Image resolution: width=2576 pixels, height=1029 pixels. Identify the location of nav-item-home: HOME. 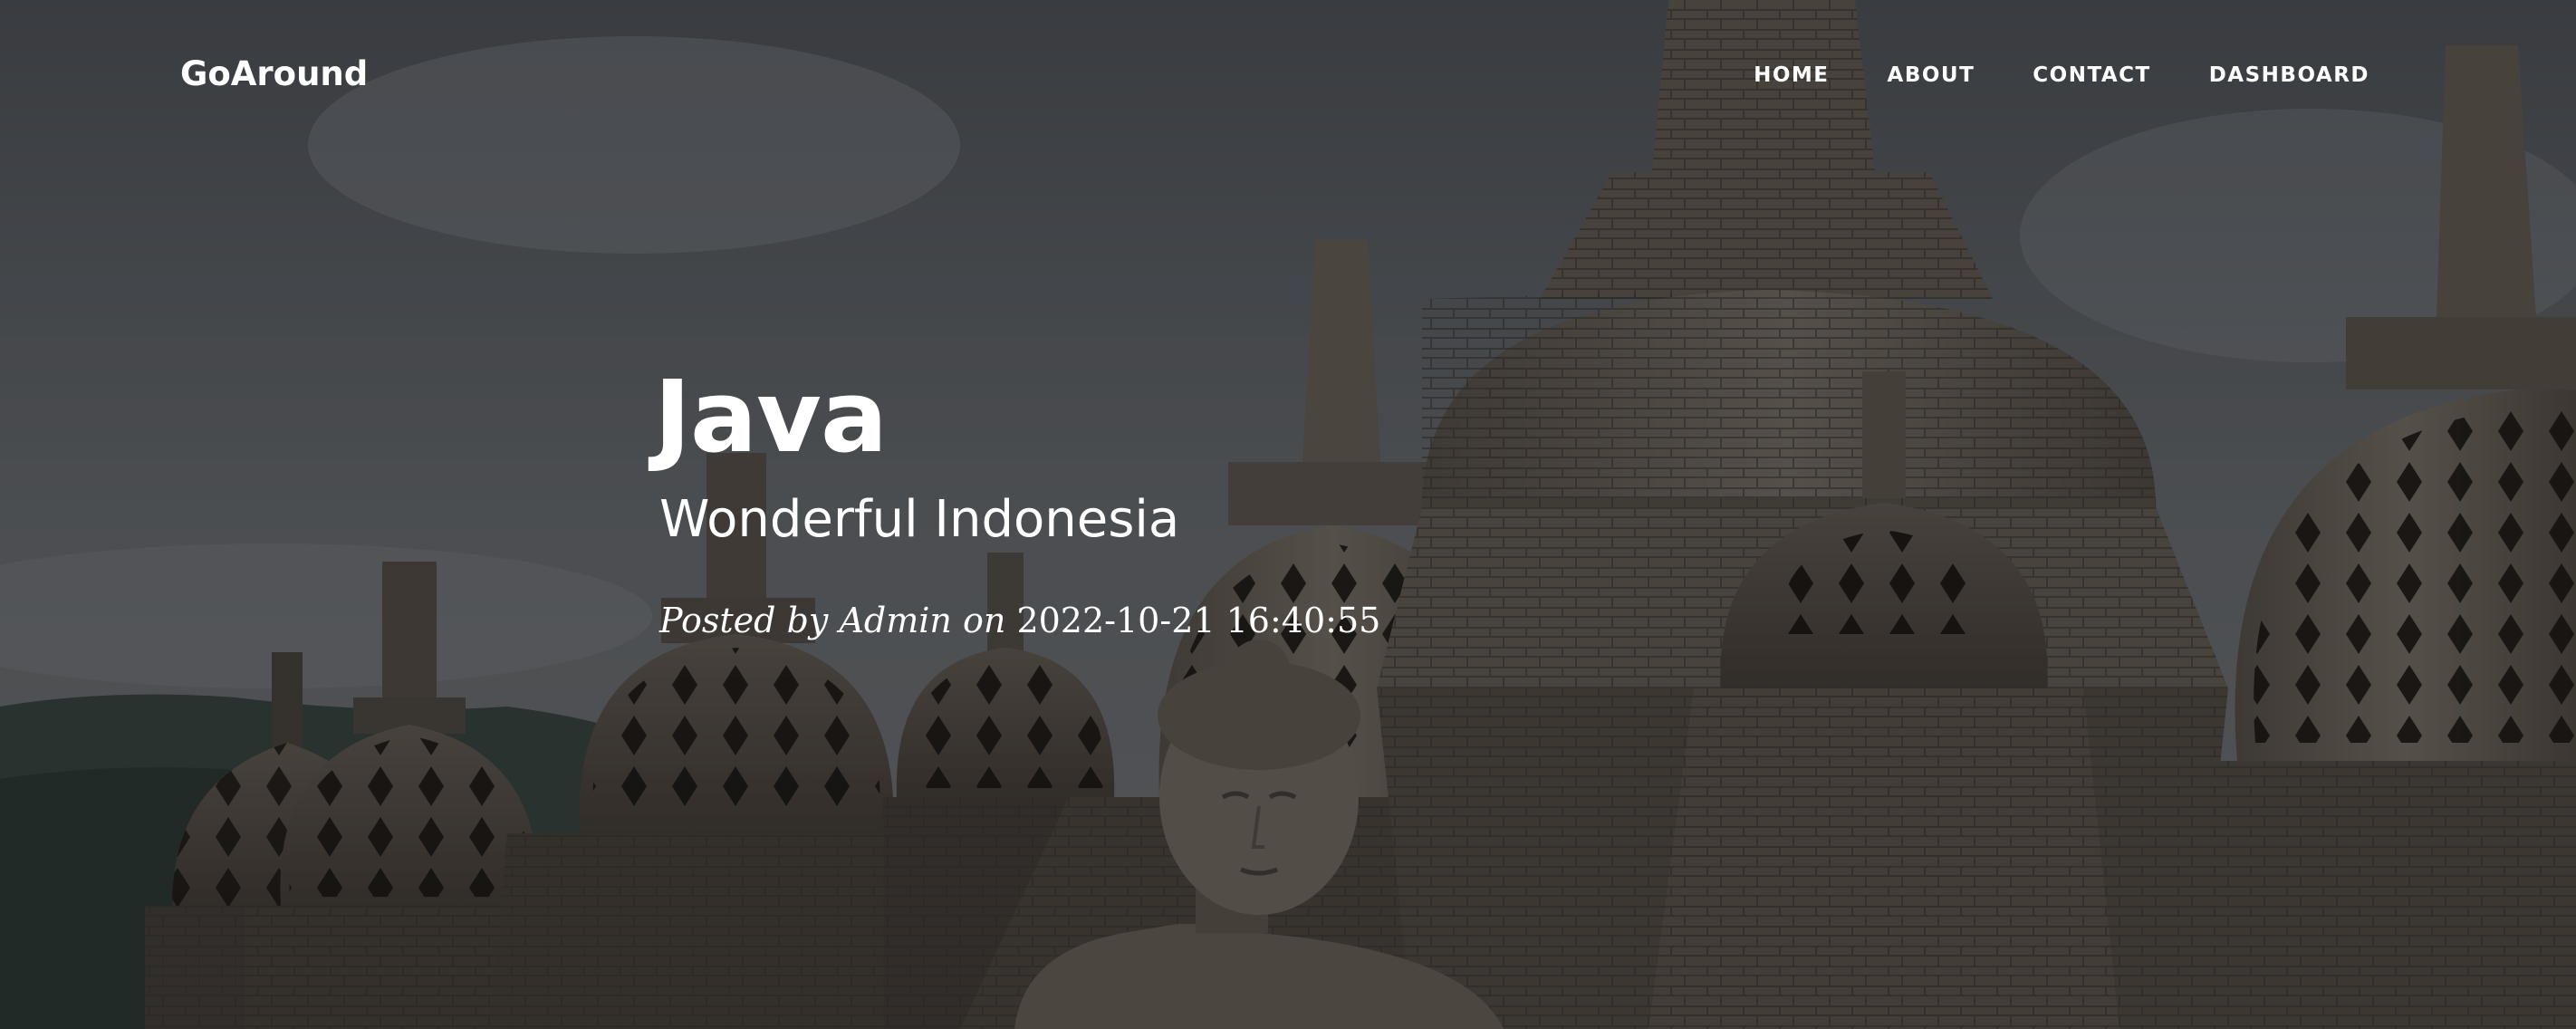
(1791, 75).